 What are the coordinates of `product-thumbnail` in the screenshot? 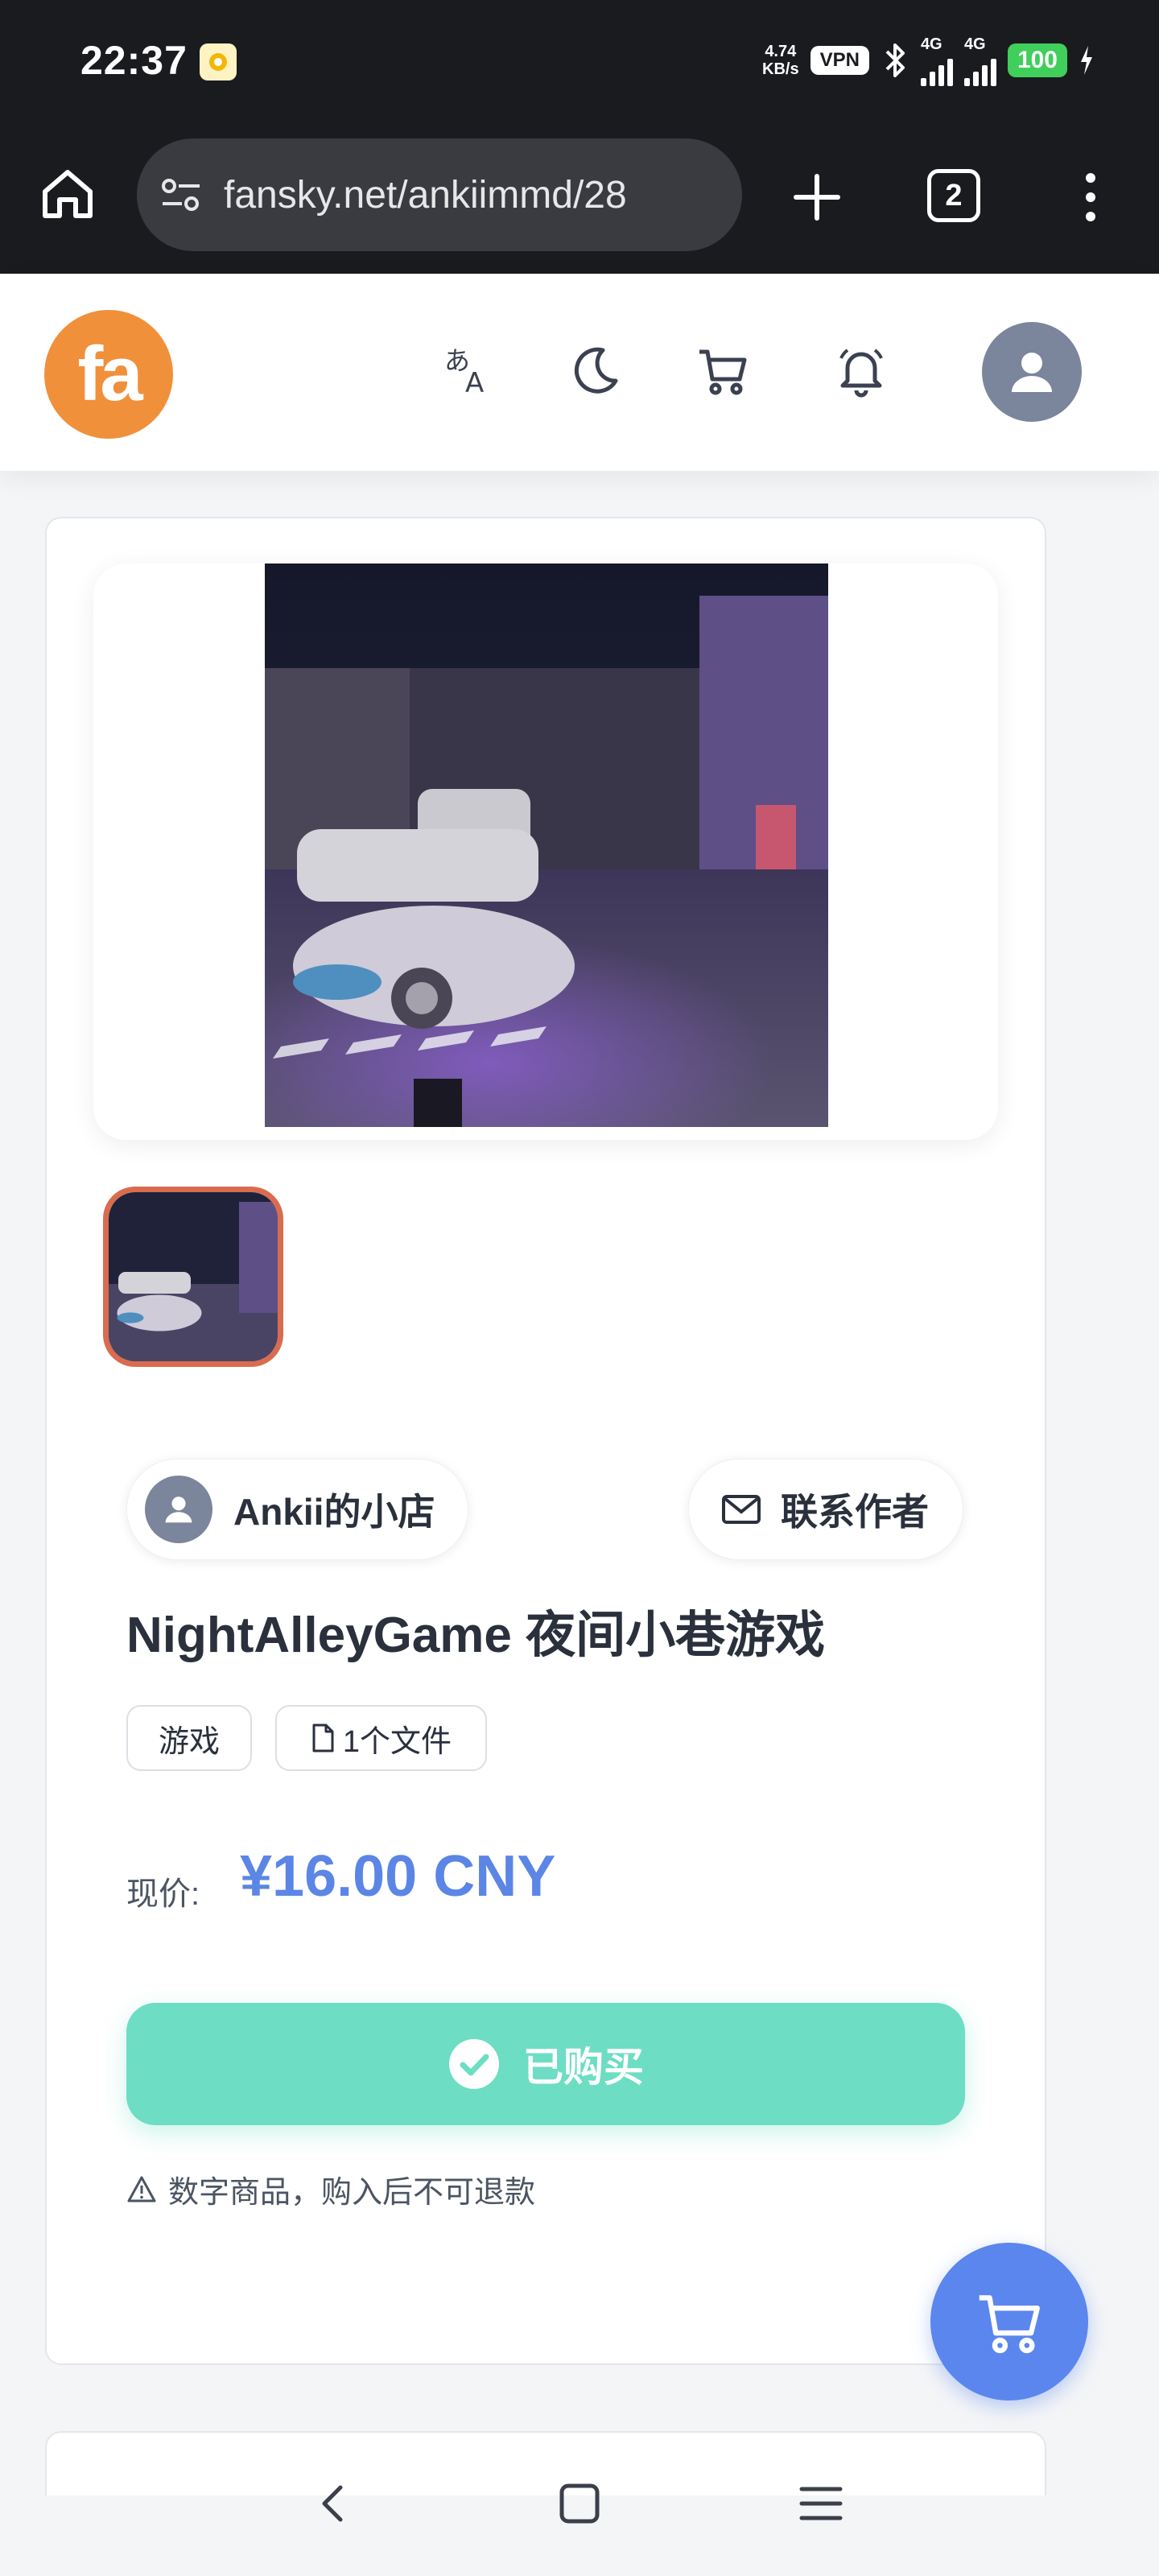 It's located at (193, 1277).